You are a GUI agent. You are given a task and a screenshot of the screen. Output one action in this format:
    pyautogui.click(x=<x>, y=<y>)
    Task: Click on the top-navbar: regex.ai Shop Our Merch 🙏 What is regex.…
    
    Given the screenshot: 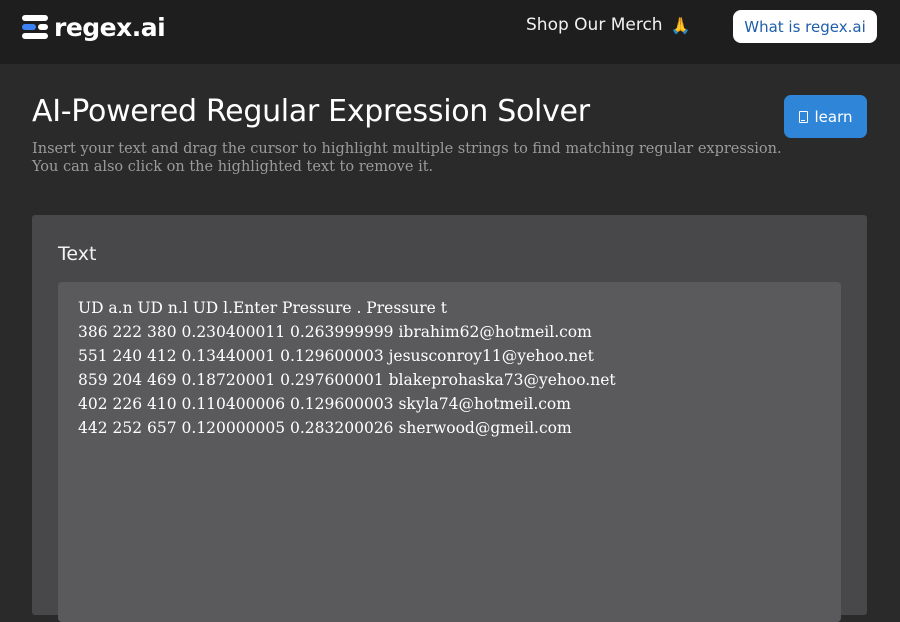 What is the action you would take?
    pyautogui.click(x=450, y=32)
    